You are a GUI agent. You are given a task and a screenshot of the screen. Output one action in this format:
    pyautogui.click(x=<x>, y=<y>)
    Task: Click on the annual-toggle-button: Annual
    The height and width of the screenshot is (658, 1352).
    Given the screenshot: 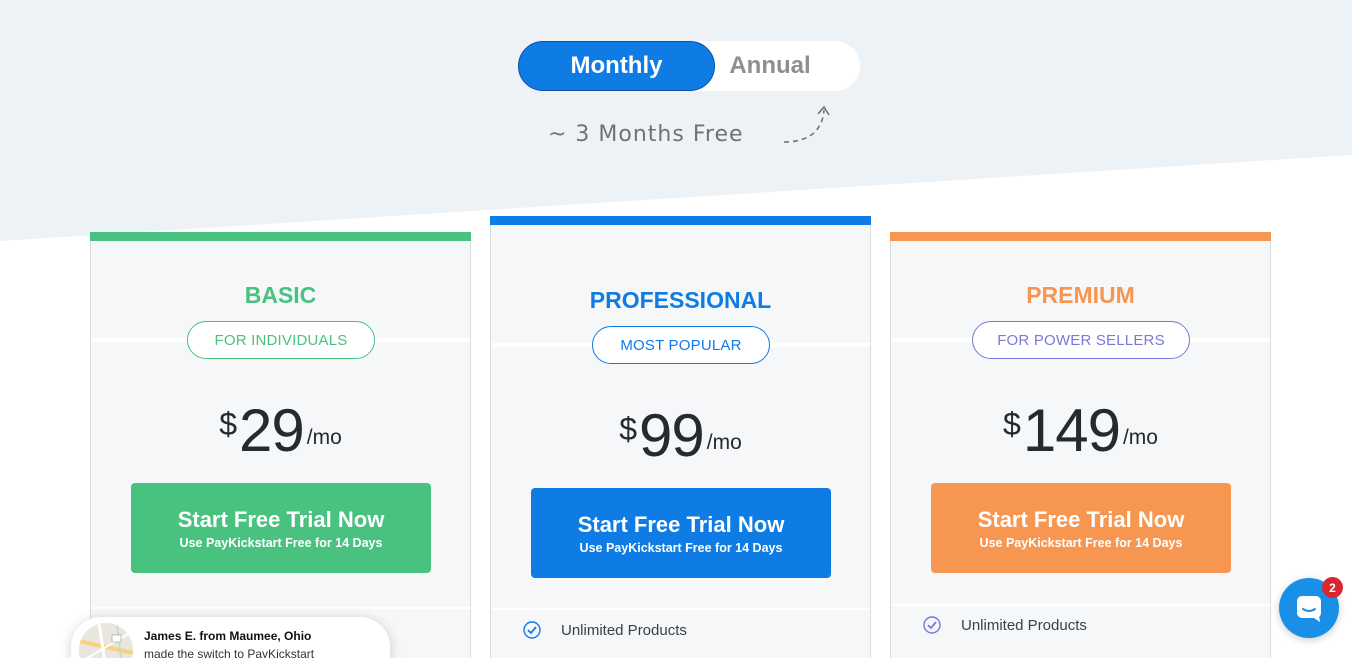 What is the action you would take?
    pyautogui.click(x=770, y=66)
    